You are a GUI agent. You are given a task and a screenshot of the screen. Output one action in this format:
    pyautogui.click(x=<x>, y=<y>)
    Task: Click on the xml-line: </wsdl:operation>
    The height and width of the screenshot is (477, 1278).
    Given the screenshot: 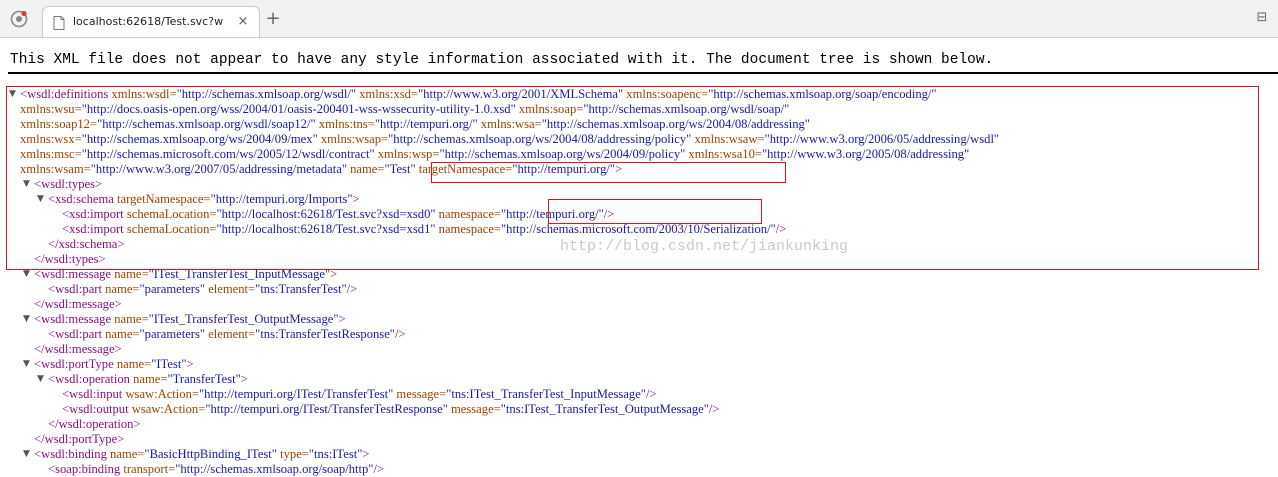 What is the action you would take?
    pyautogui.click(x=94, y=424)
    